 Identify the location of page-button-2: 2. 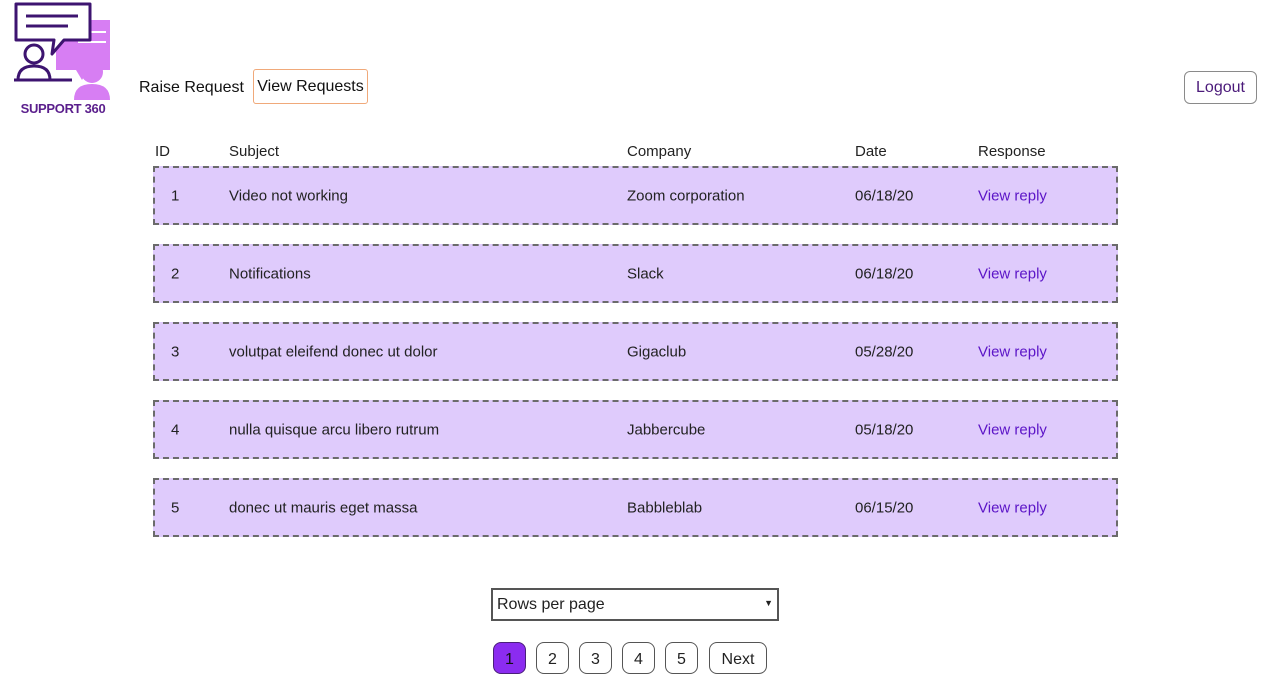
(552, 658).